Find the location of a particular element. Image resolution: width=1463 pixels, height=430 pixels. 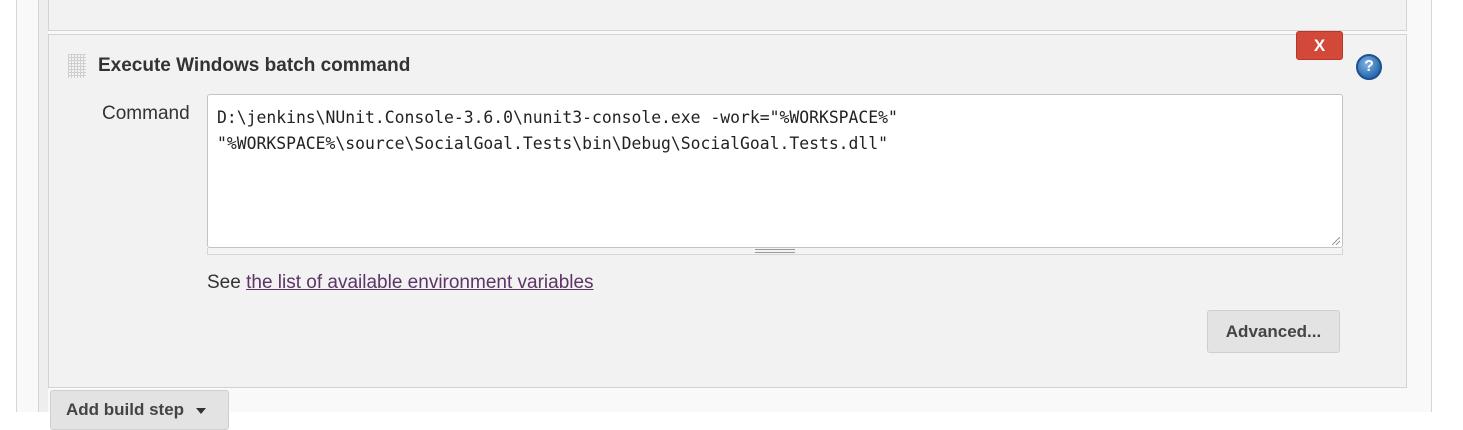

delete-step-button: X is located at coordinates (1319, 45).